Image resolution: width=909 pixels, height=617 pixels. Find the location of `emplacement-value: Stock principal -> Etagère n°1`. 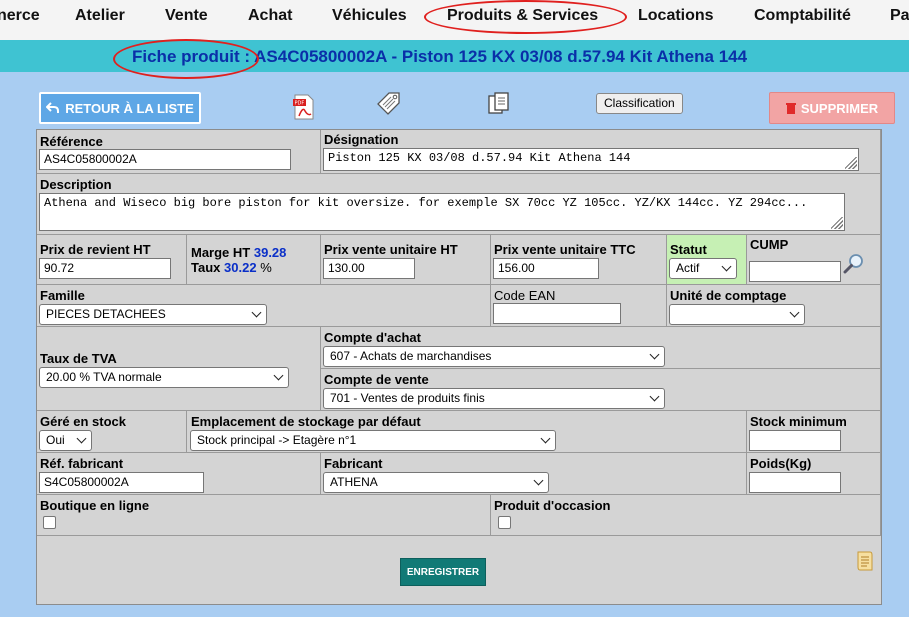

emplacement-value: Stock principal -> Etagère n°1 is located at coordinates (277, 440).